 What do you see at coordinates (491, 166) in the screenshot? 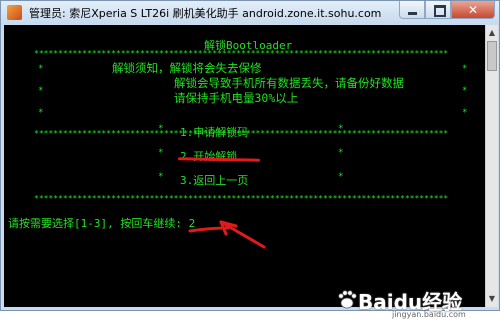
I see `vertical-scrollbar: ▲ ▼` at bounding box center [491, 166].